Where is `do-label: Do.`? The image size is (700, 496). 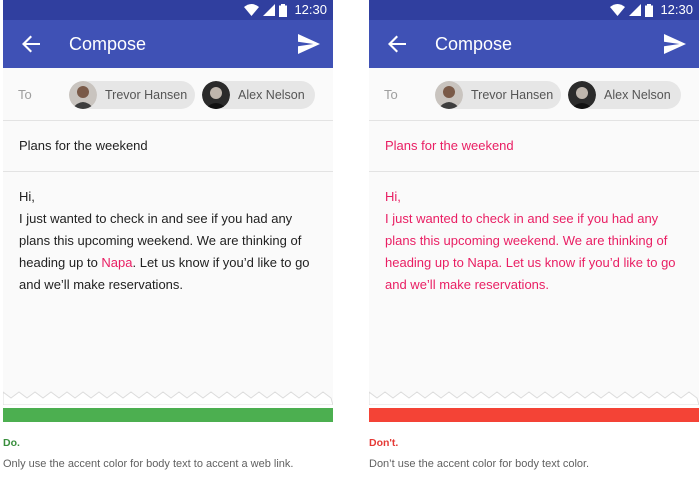 do-label: Do. is located at coordinates (11, 443).